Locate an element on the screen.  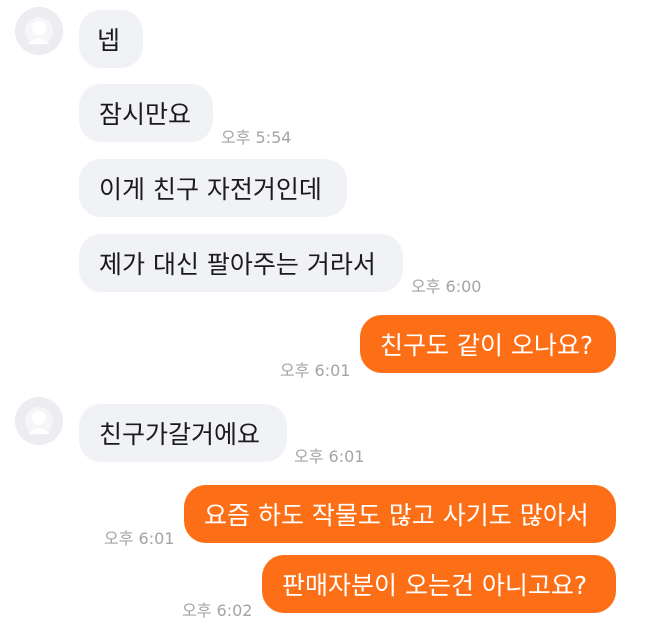
message-timestamp: 오후 6:00 is located at coordinates (446, 286).